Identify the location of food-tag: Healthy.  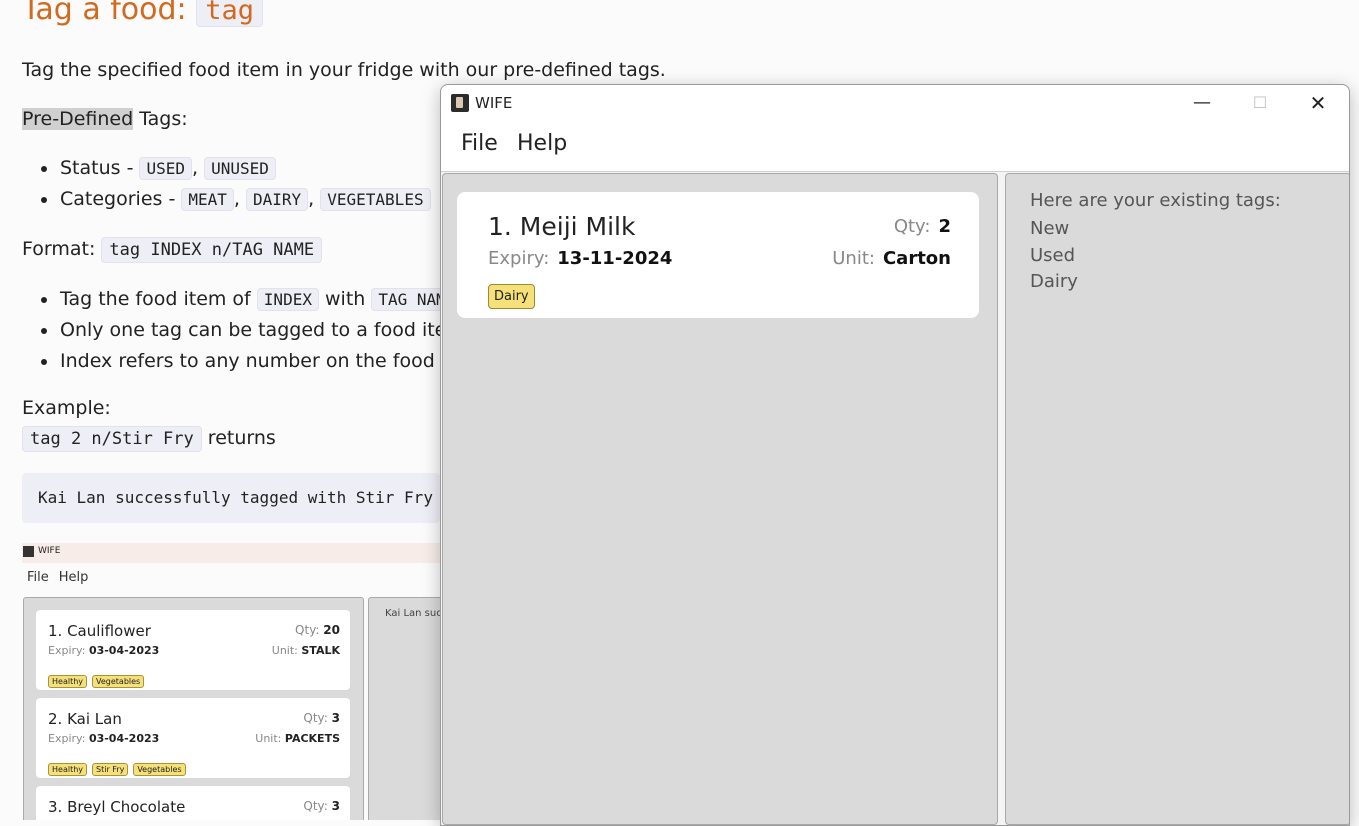
(68, 769).